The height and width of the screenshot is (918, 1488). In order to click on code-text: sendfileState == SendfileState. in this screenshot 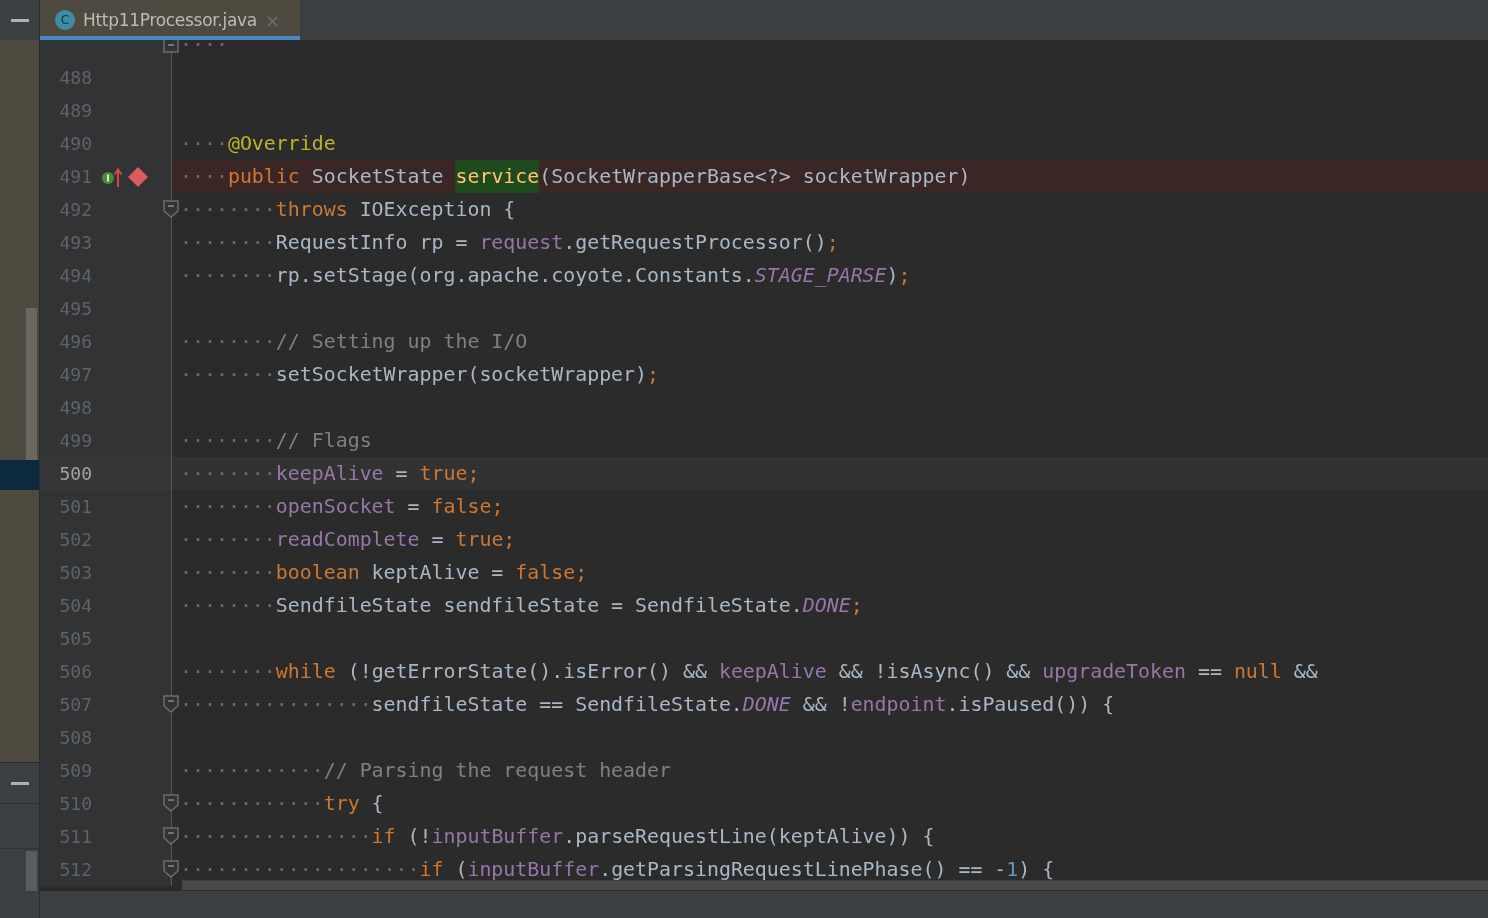, I will do `click(557, 704)`.